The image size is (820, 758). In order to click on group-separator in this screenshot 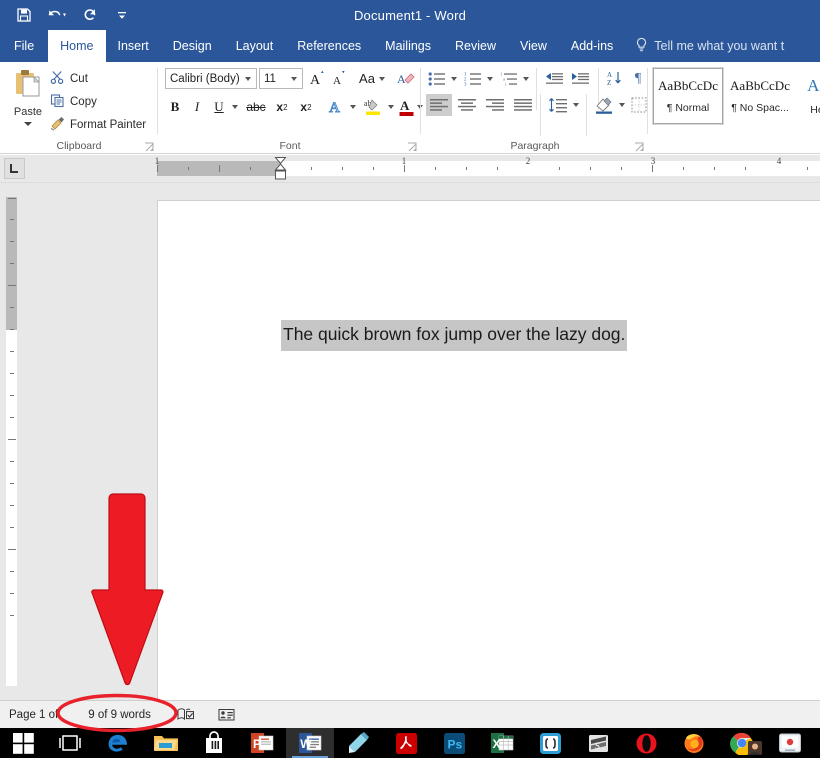, I will do `click(586, 115)`.